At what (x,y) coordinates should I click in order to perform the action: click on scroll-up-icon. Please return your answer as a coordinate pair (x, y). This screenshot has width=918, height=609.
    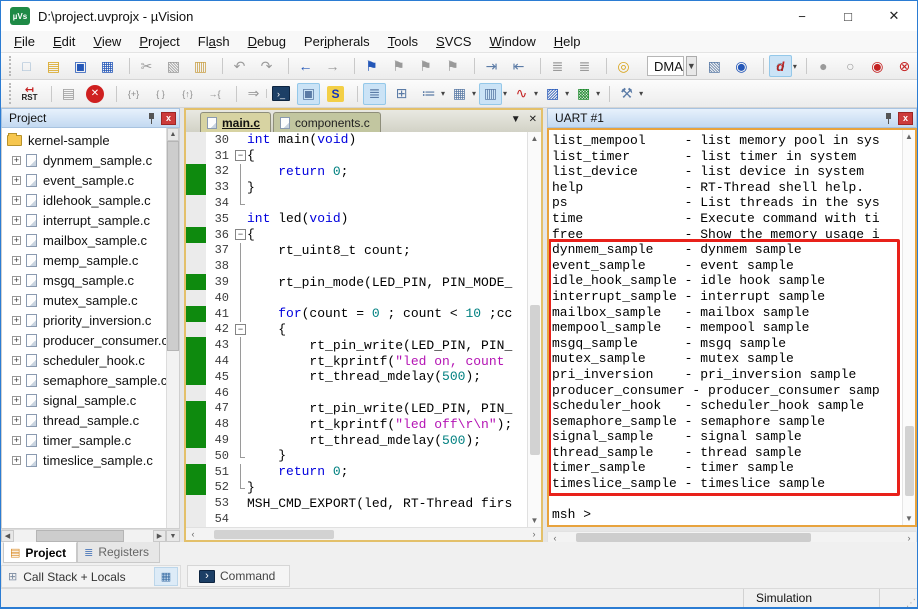
    Looking at the image, I should click on (173, 134).